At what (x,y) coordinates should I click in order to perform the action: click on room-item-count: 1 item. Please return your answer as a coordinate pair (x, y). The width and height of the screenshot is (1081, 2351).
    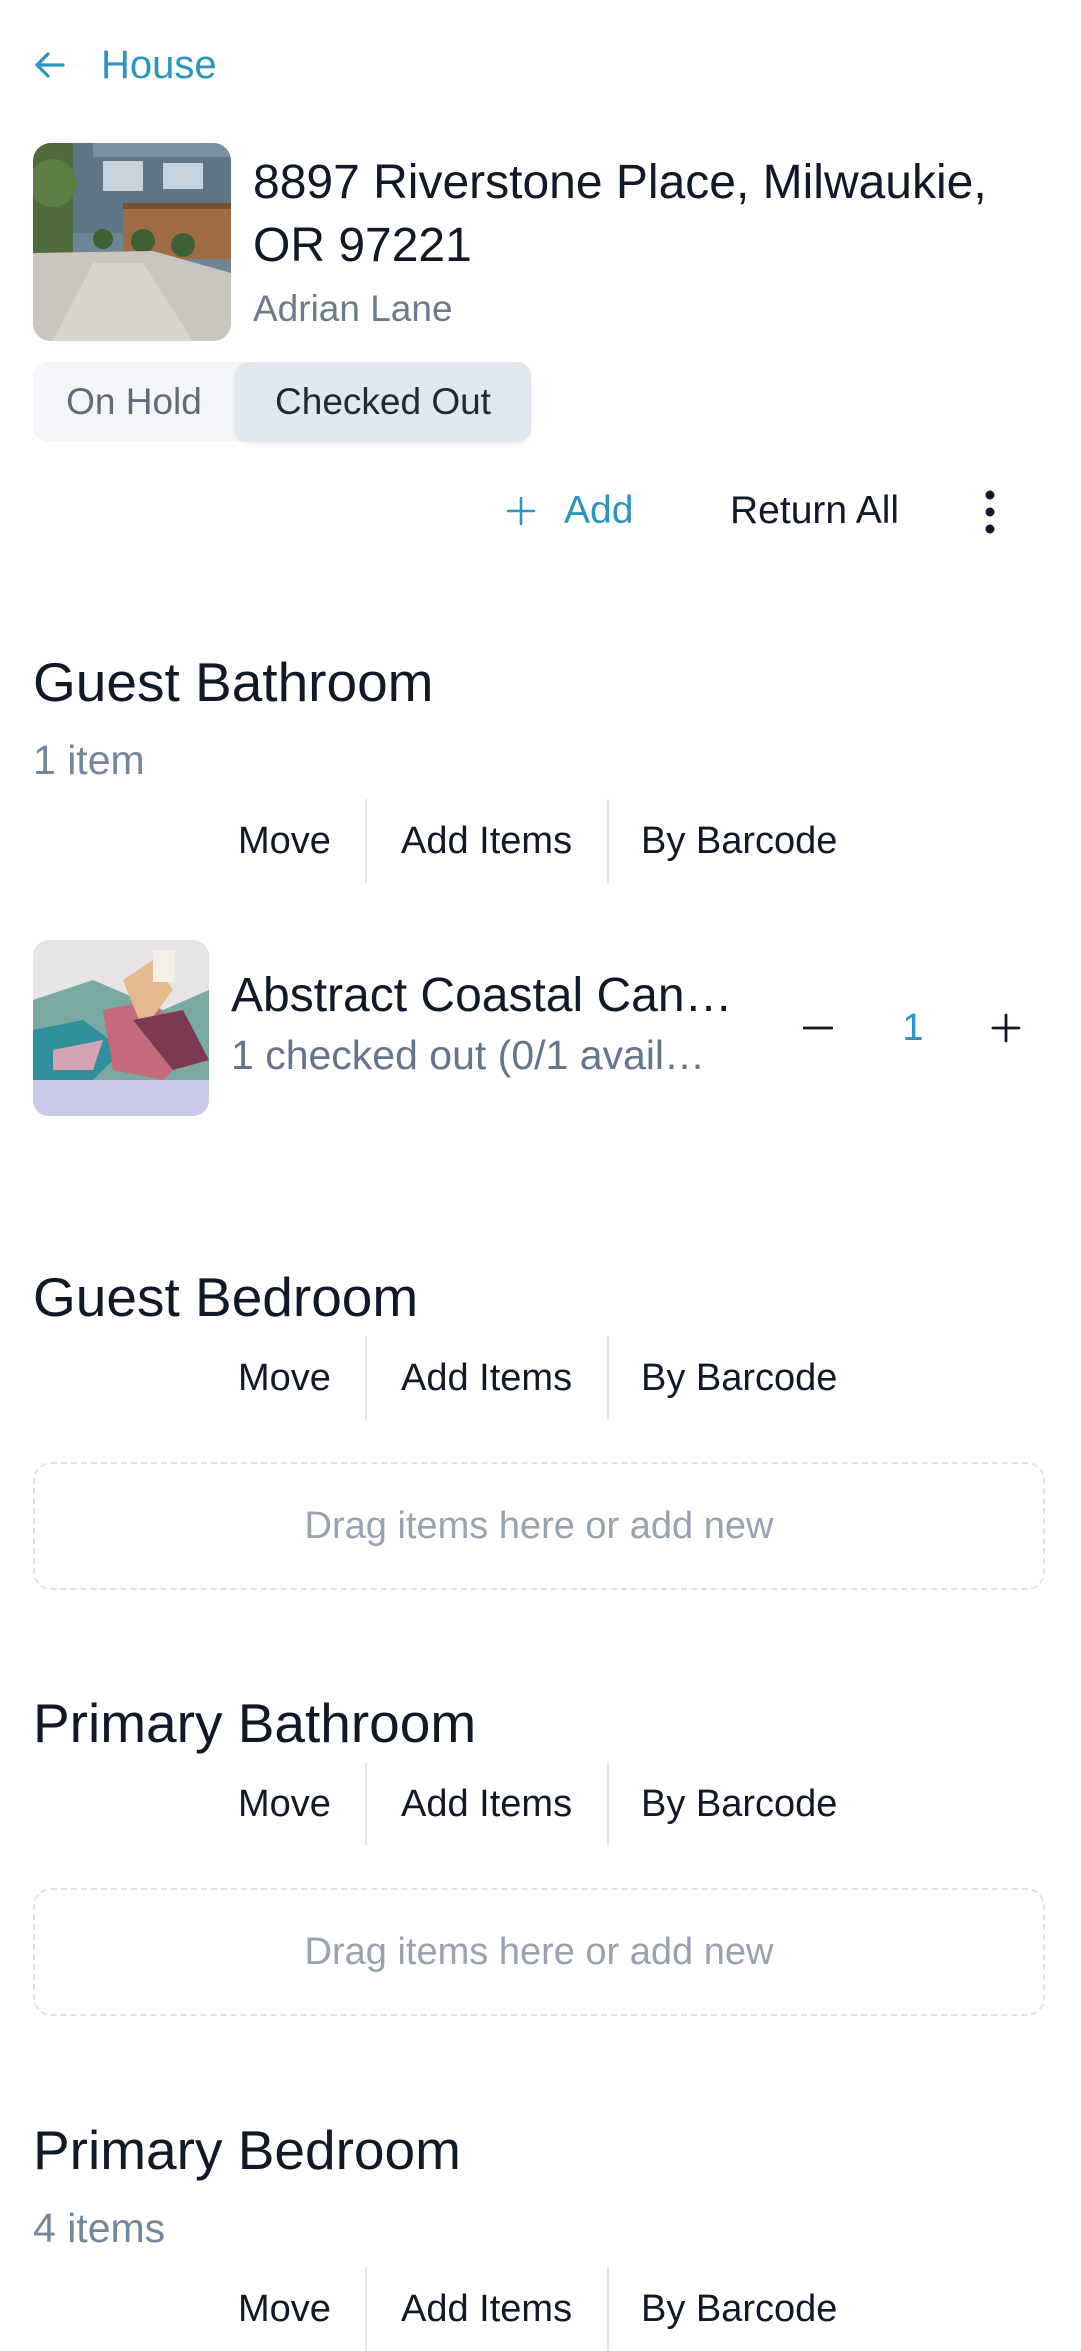
    Looking at the image, I should click on (89, 760).